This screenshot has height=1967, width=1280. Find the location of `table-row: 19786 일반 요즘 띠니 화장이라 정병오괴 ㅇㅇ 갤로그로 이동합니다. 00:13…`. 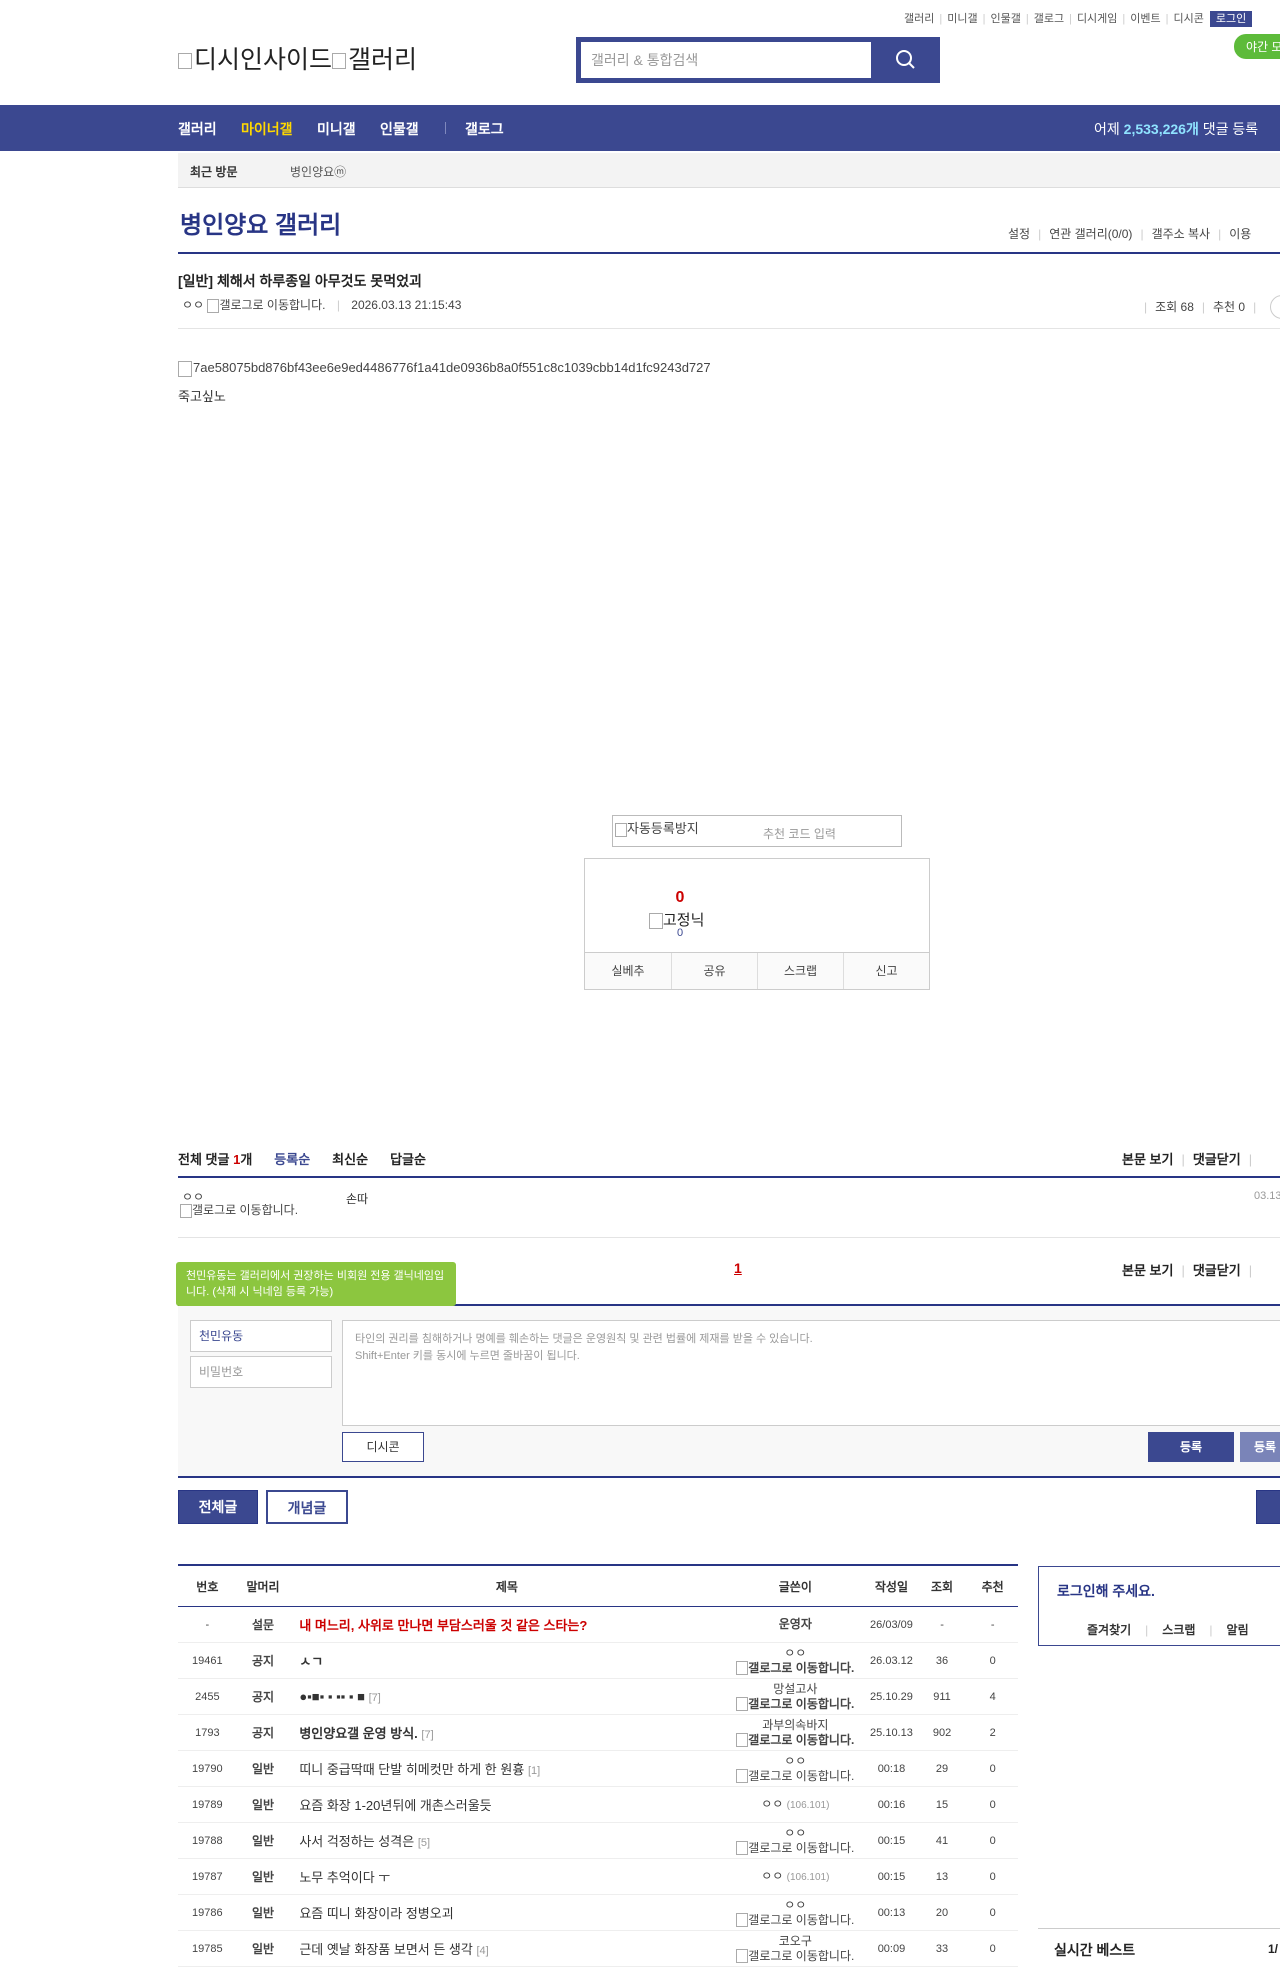

table-row: 19786 일반 요즘 띠니 화장이라 정병오괴 ㅇㅇ 갤로그로 이동합니다. 00:13… is located at coordinates (598, 1912).